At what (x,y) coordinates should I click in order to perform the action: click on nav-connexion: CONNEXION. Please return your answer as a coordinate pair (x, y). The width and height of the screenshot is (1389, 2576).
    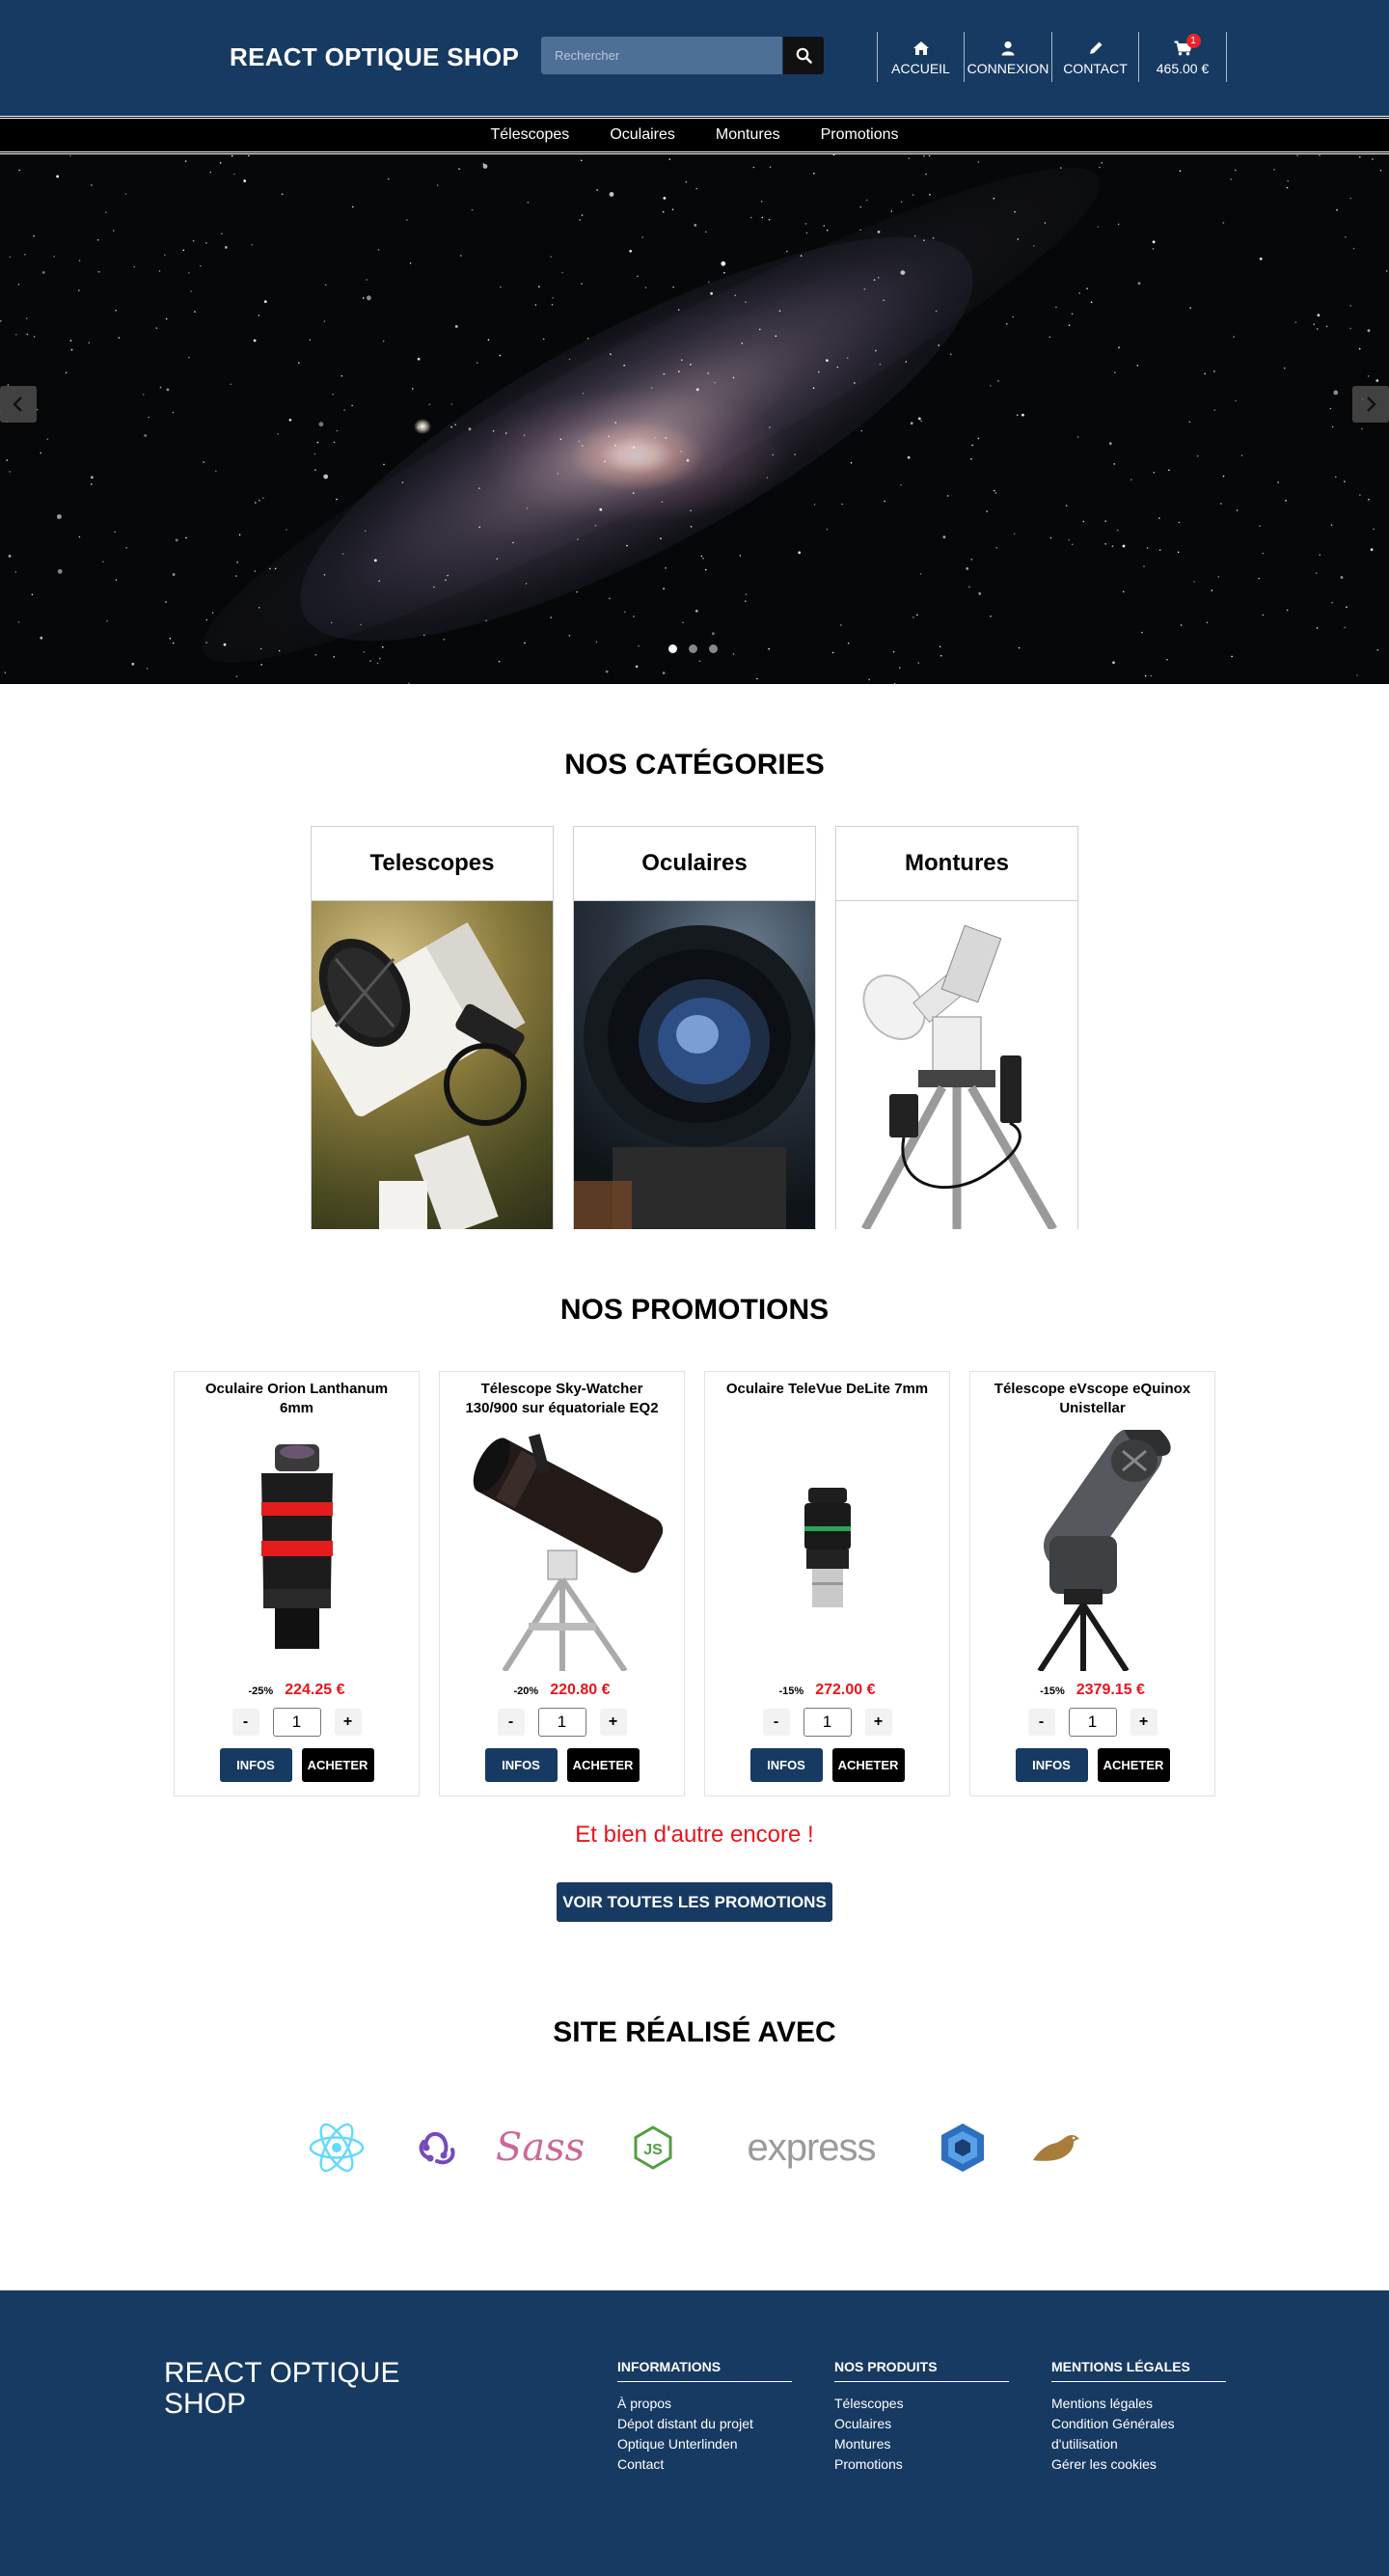
    Looking at the image, I should click on (1008, 57).